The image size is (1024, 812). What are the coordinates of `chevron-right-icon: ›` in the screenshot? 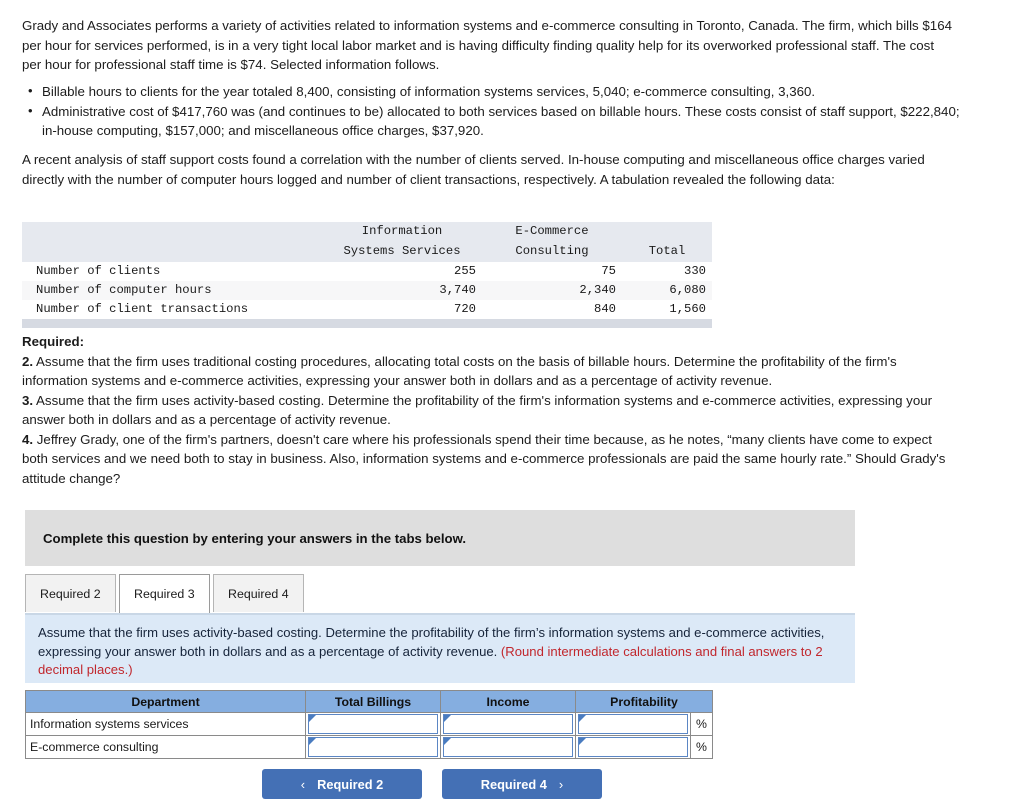 It's located at (561, 784).